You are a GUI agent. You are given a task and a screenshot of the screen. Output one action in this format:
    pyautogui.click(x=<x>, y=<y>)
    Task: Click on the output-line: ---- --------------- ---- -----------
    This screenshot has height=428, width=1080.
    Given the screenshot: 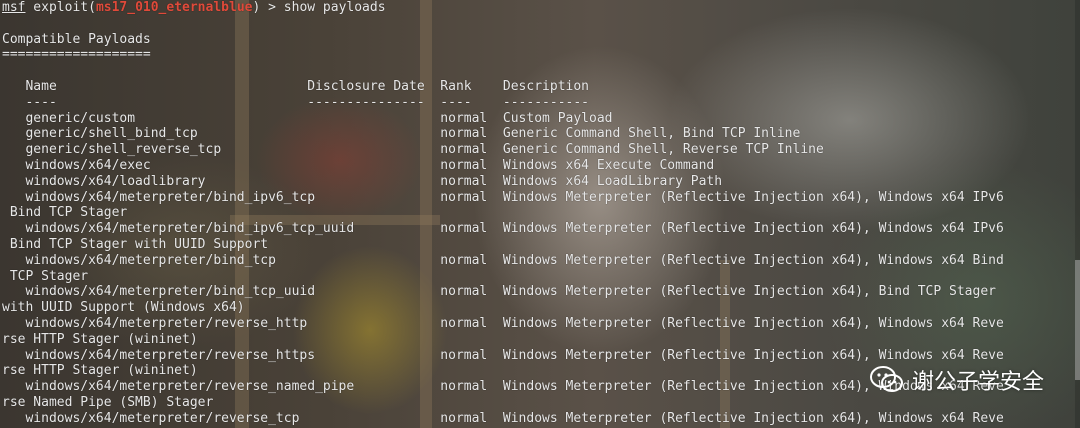 What is the action you would take?
    pyautogui.click(x=295, y=102)
    